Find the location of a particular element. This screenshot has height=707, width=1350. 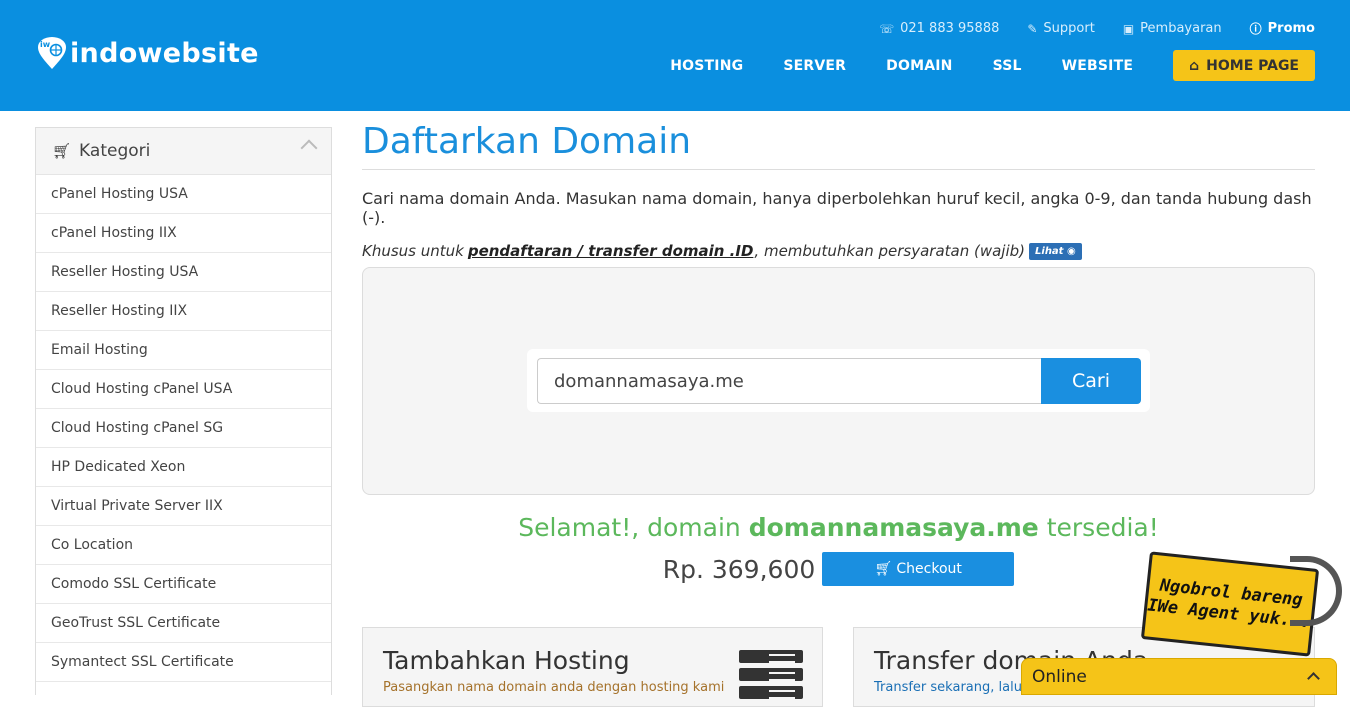

nav-website: WEBSITE is located at coordinates (1097, 66).